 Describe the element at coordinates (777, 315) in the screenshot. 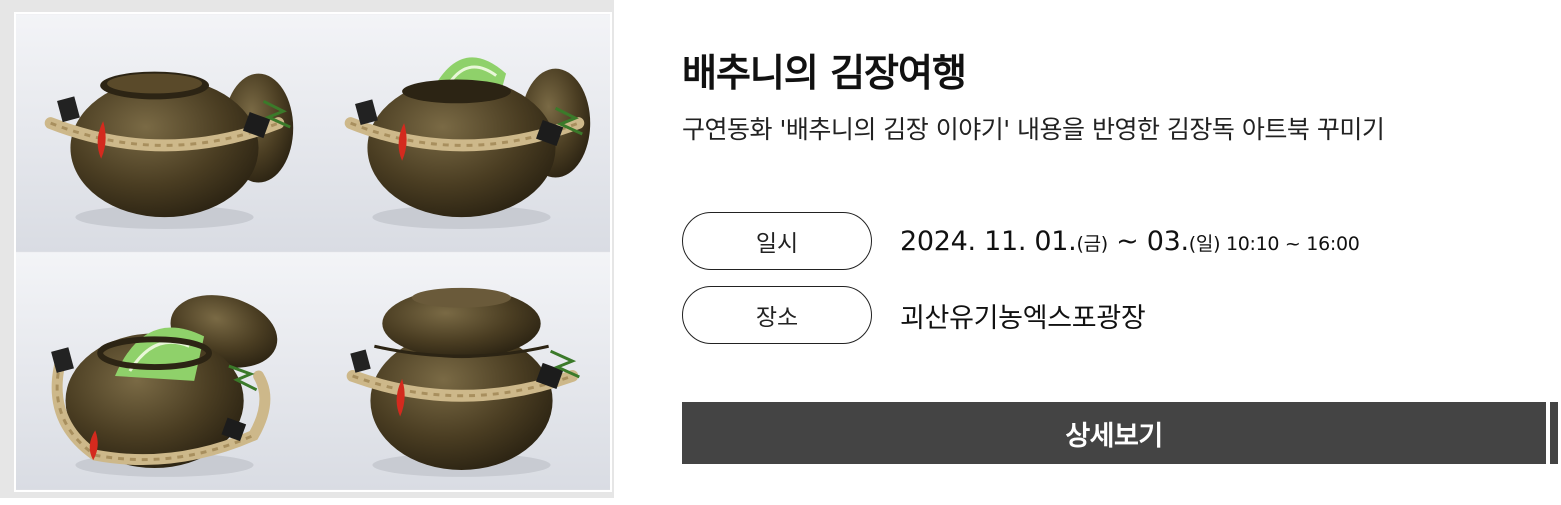

I see `place-label-pill: 장소` at that location.